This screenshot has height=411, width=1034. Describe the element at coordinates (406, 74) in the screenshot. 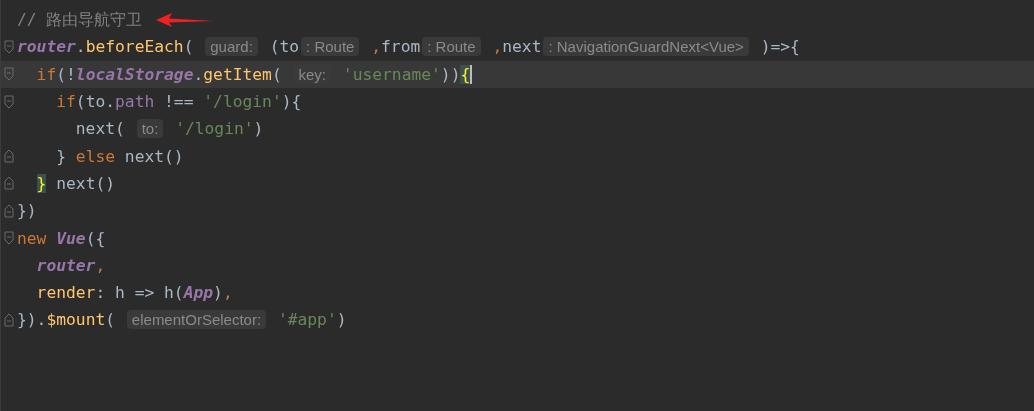

I see `code-text: 'username')){` at that location.